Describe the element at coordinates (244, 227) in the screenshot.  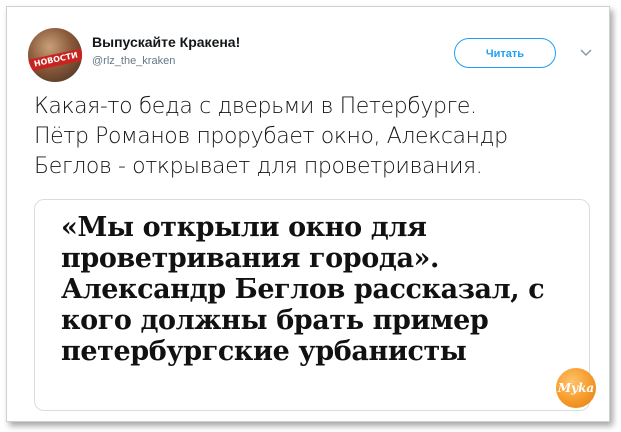
I see `headline-line: «Мы открыли окно для` at that location.